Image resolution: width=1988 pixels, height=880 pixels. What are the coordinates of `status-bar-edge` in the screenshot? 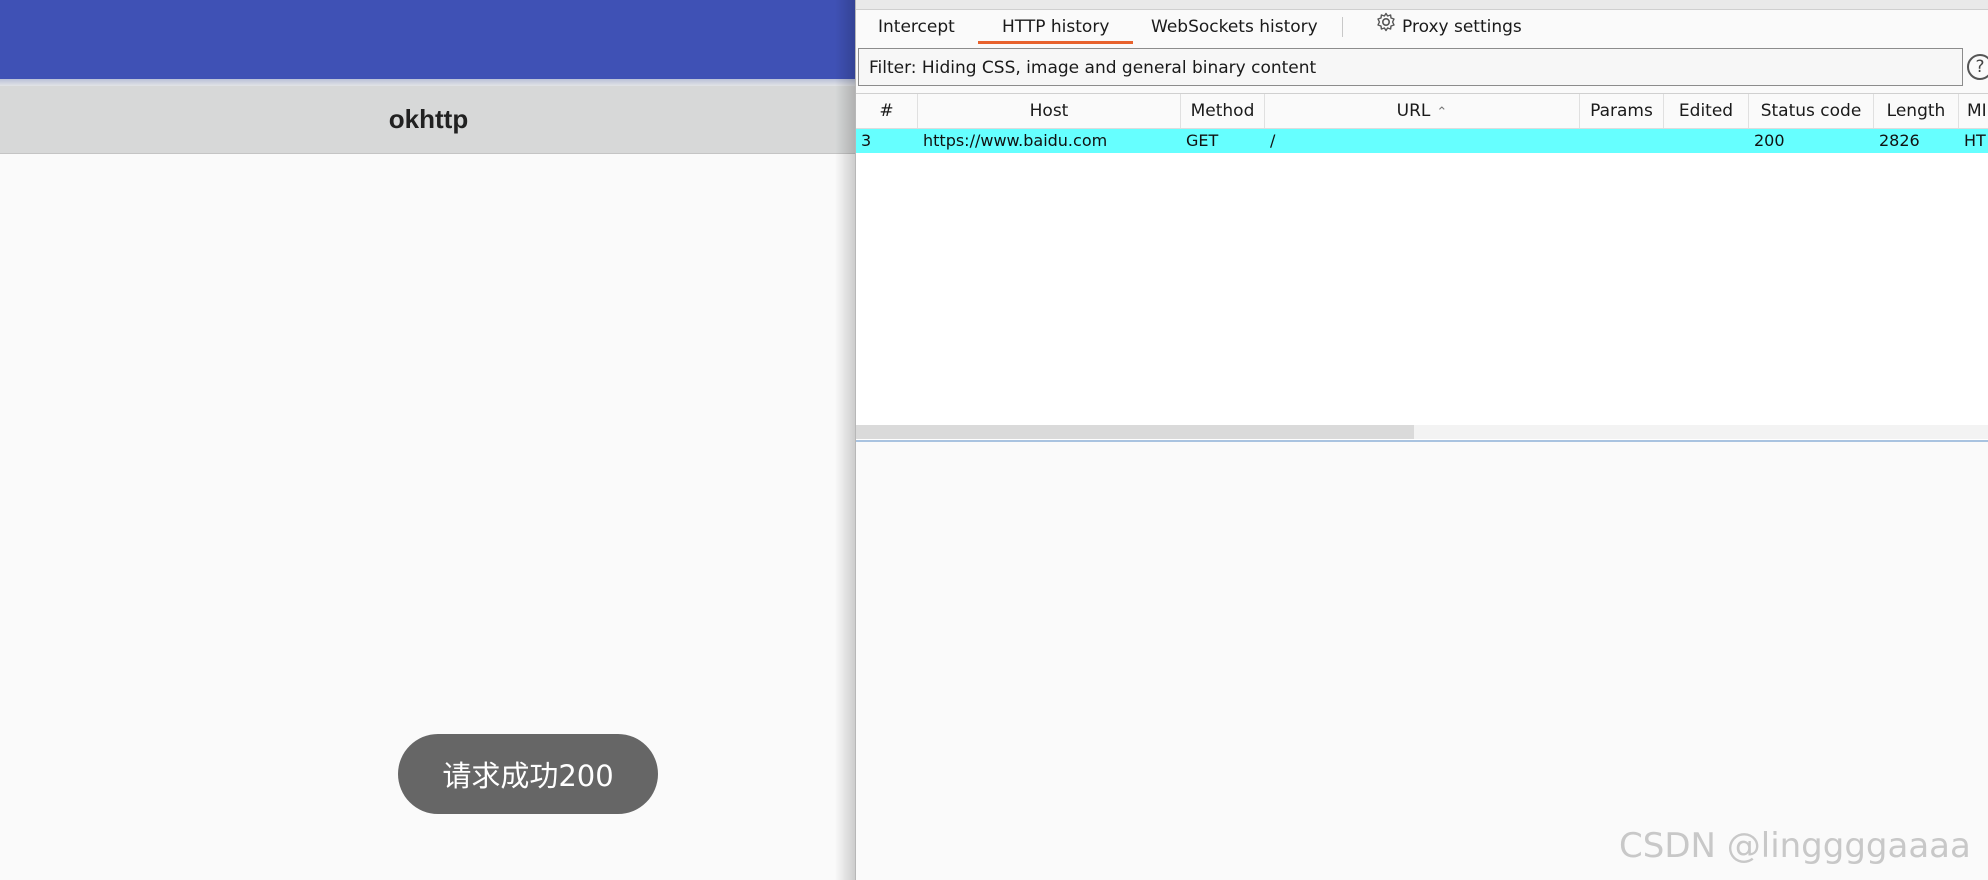 It's located at (427, 82).